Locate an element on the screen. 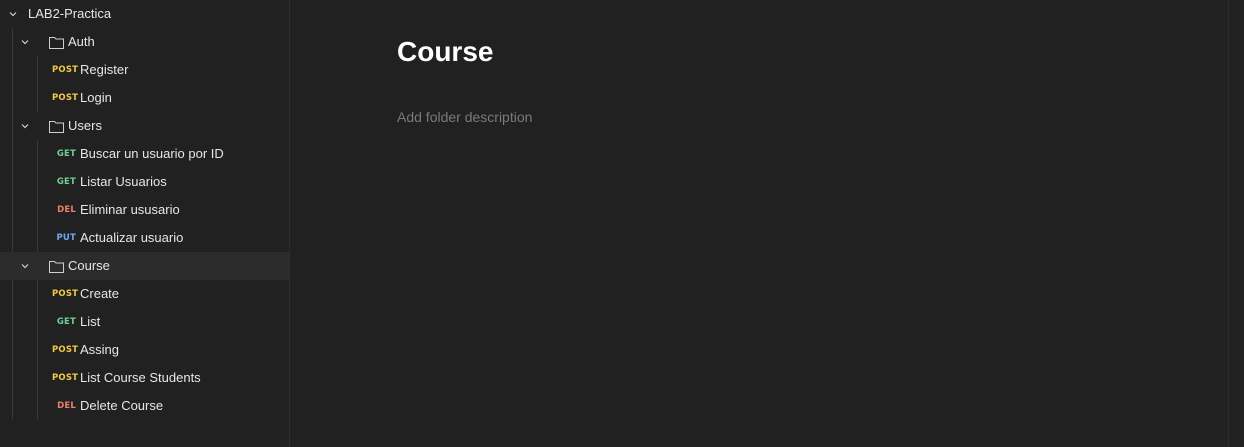 This screenshot has width=1244, height=447. request-item: POST Create is located at coordinates (145, 294).